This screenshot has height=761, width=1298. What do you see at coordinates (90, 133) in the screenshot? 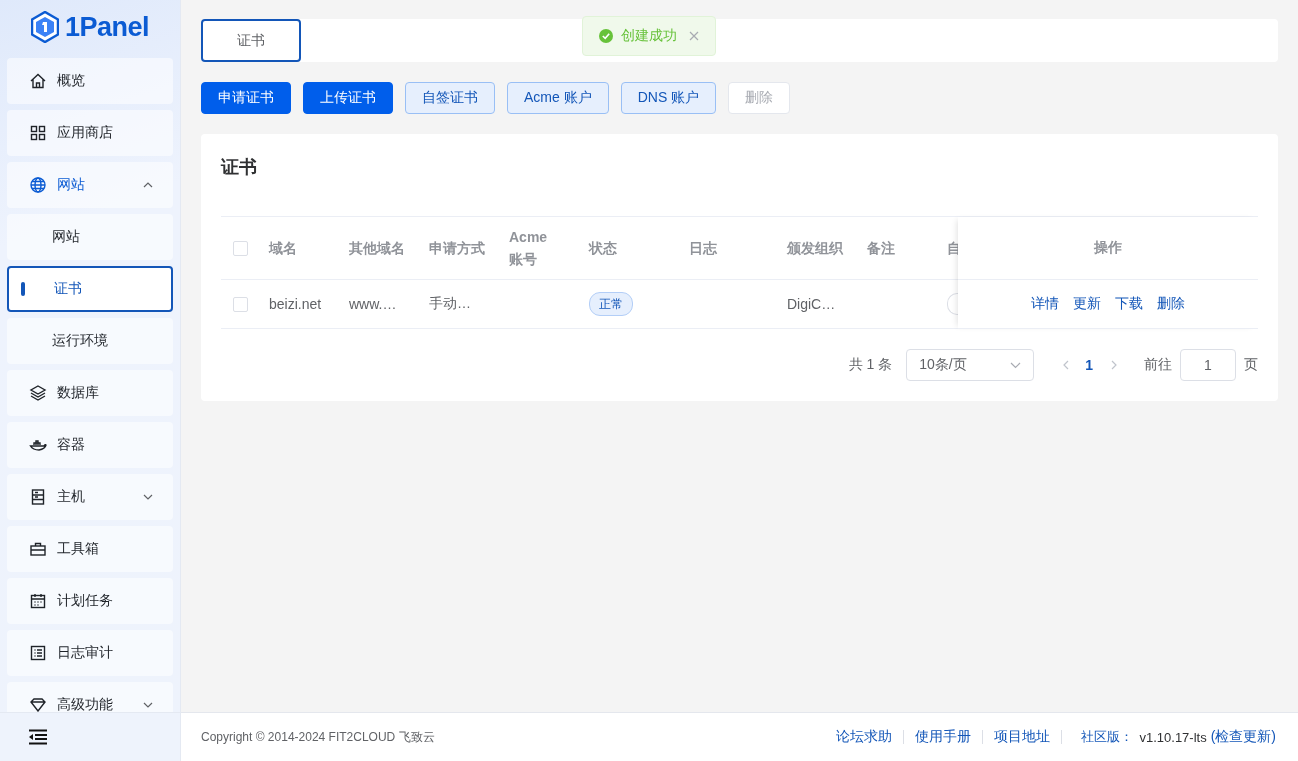
I see `menu-item: 应用商店` at bounding box center [90, 133].